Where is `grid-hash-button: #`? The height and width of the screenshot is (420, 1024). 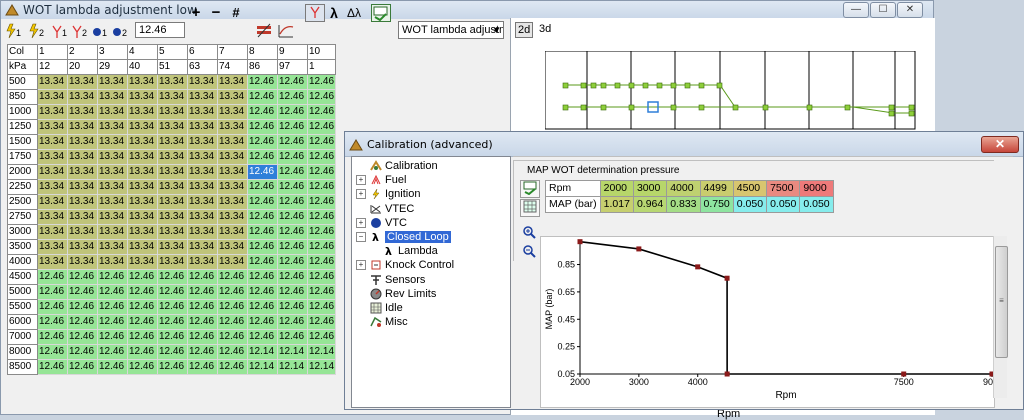
grid-hash-button: # is located at coordinates (236, 13).